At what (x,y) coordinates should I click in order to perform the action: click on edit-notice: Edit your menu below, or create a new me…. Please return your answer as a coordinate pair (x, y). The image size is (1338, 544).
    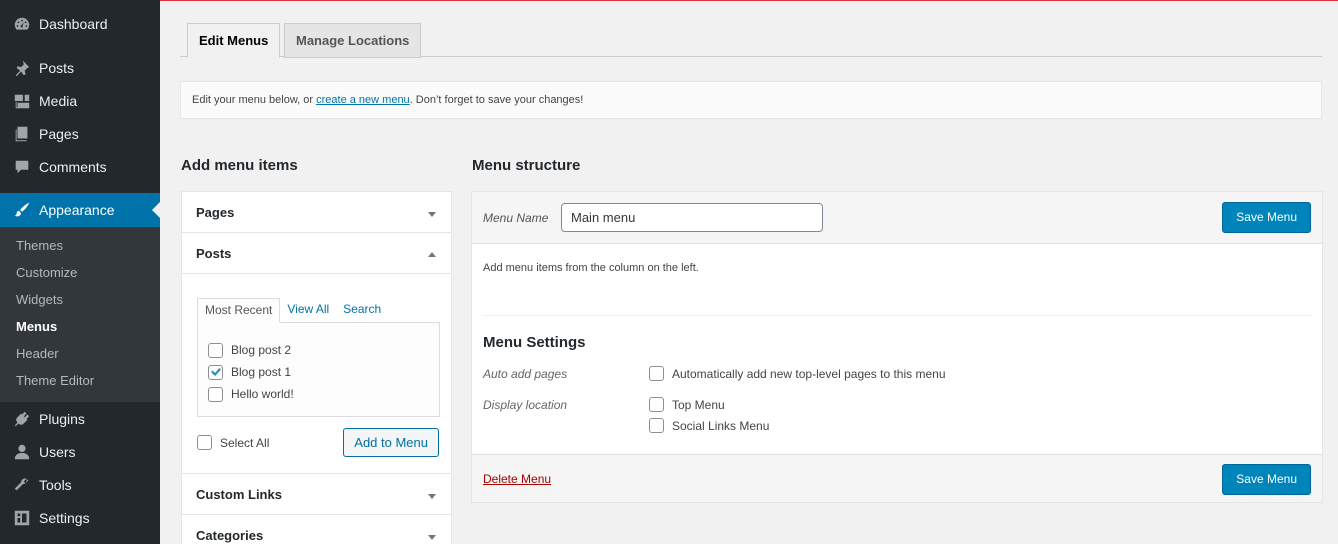
    Looking at the image, I should click on (751, 100).